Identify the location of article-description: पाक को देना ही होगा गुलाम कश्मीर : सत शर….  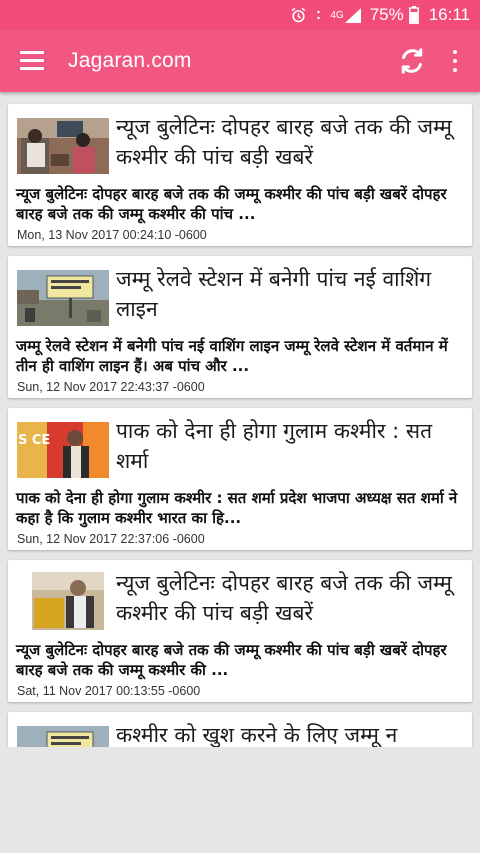
(237, 508).